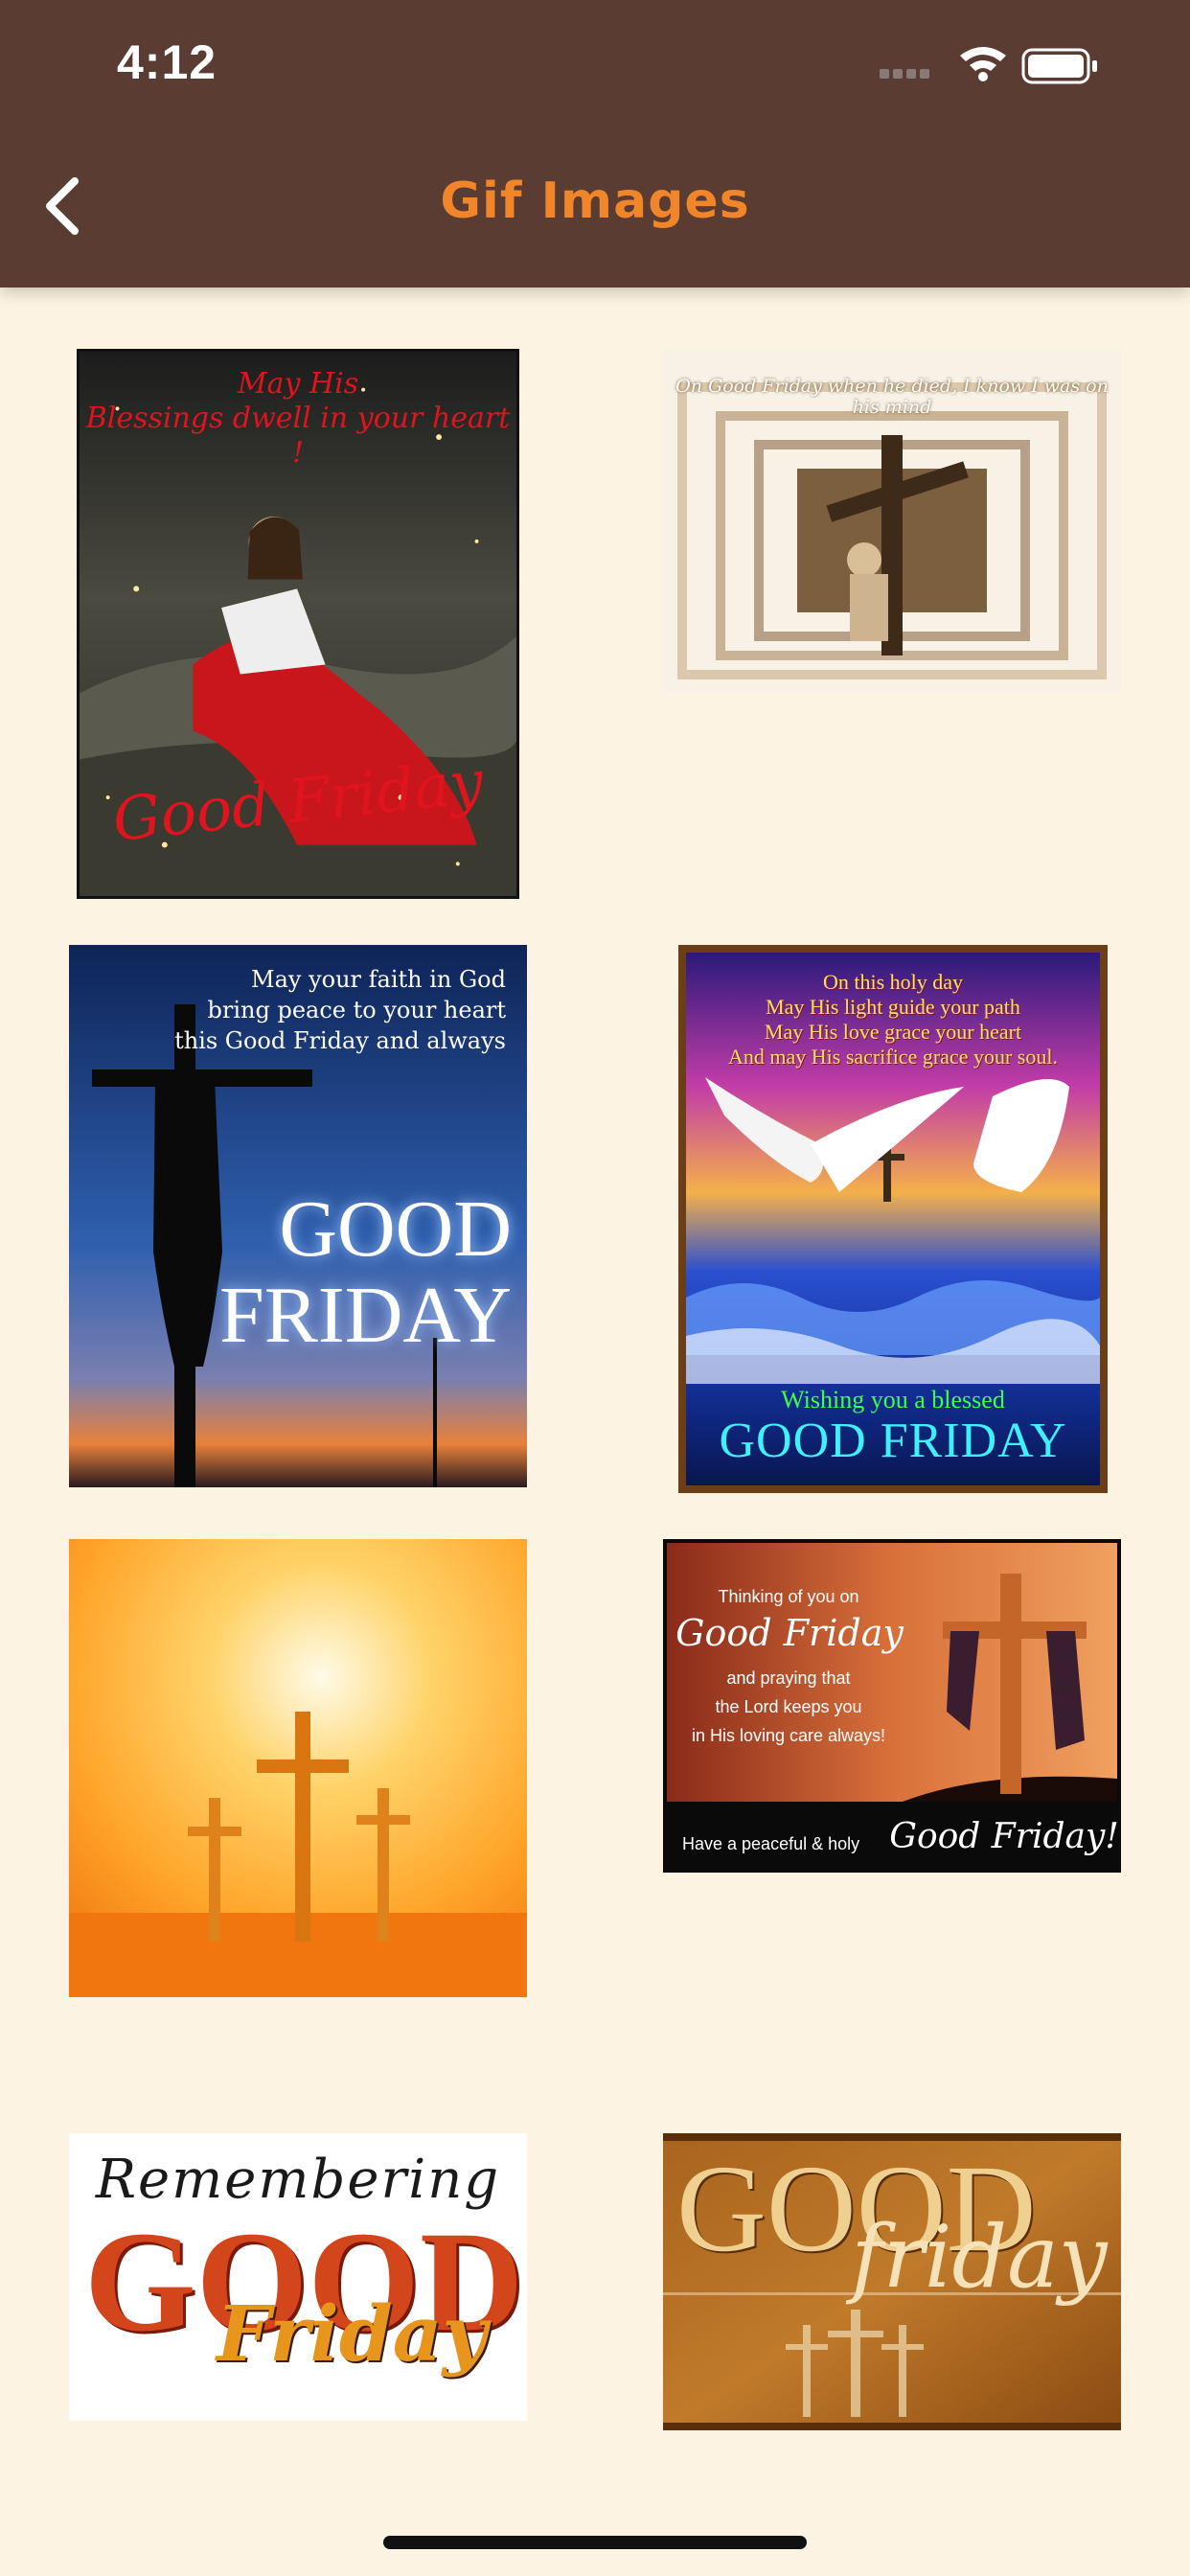 Image resolution: width=1190 pixels, height=2576 pixels. I want to click on gif-caption-bottom: Good Friday!, so click(1004, 1836).